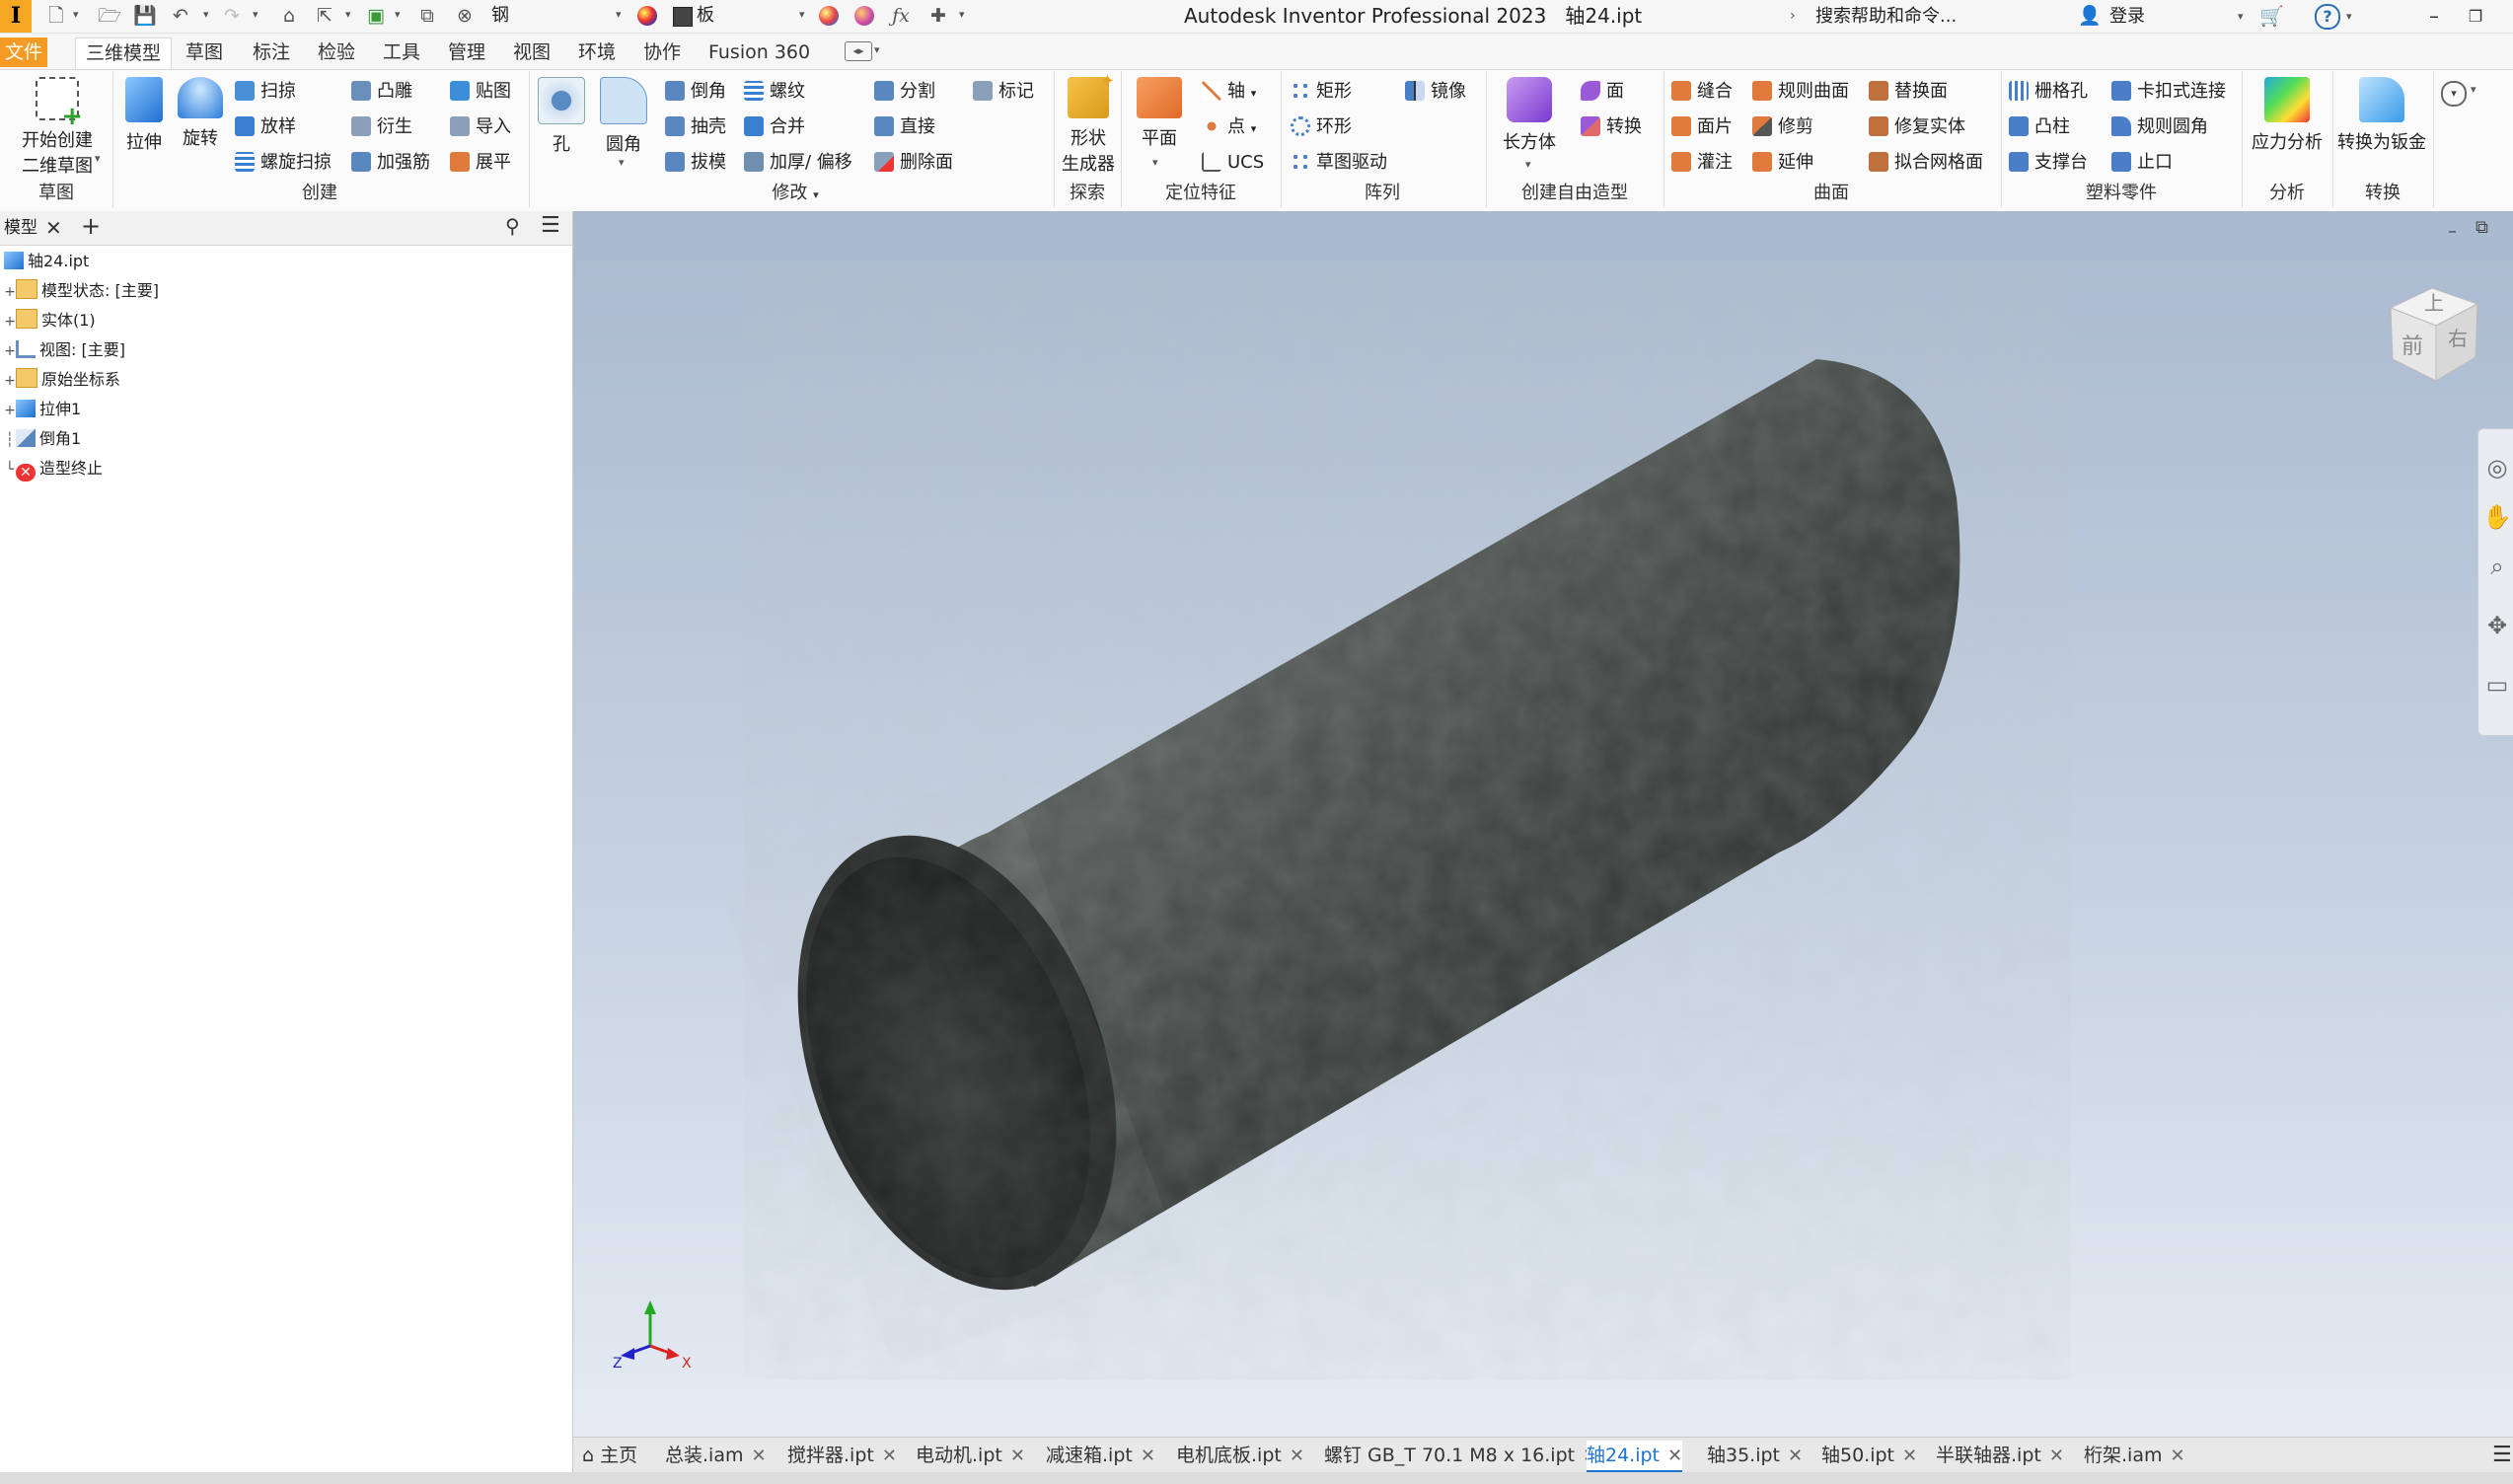  Describe the element at coordinates (465, 16) in the screenshot. I see `iproperties-icon: ⊗` at that location.